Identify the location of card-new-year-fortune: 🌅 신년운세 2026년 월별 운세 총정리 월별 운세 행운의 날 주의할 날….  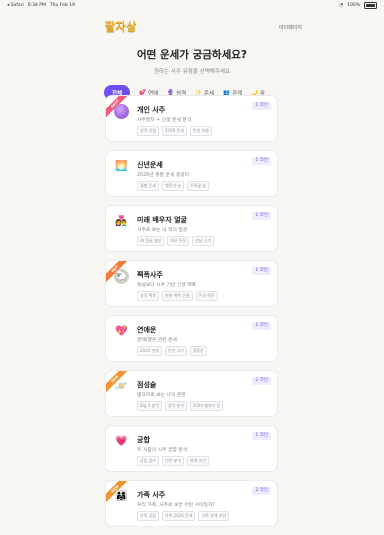
(191, 173).